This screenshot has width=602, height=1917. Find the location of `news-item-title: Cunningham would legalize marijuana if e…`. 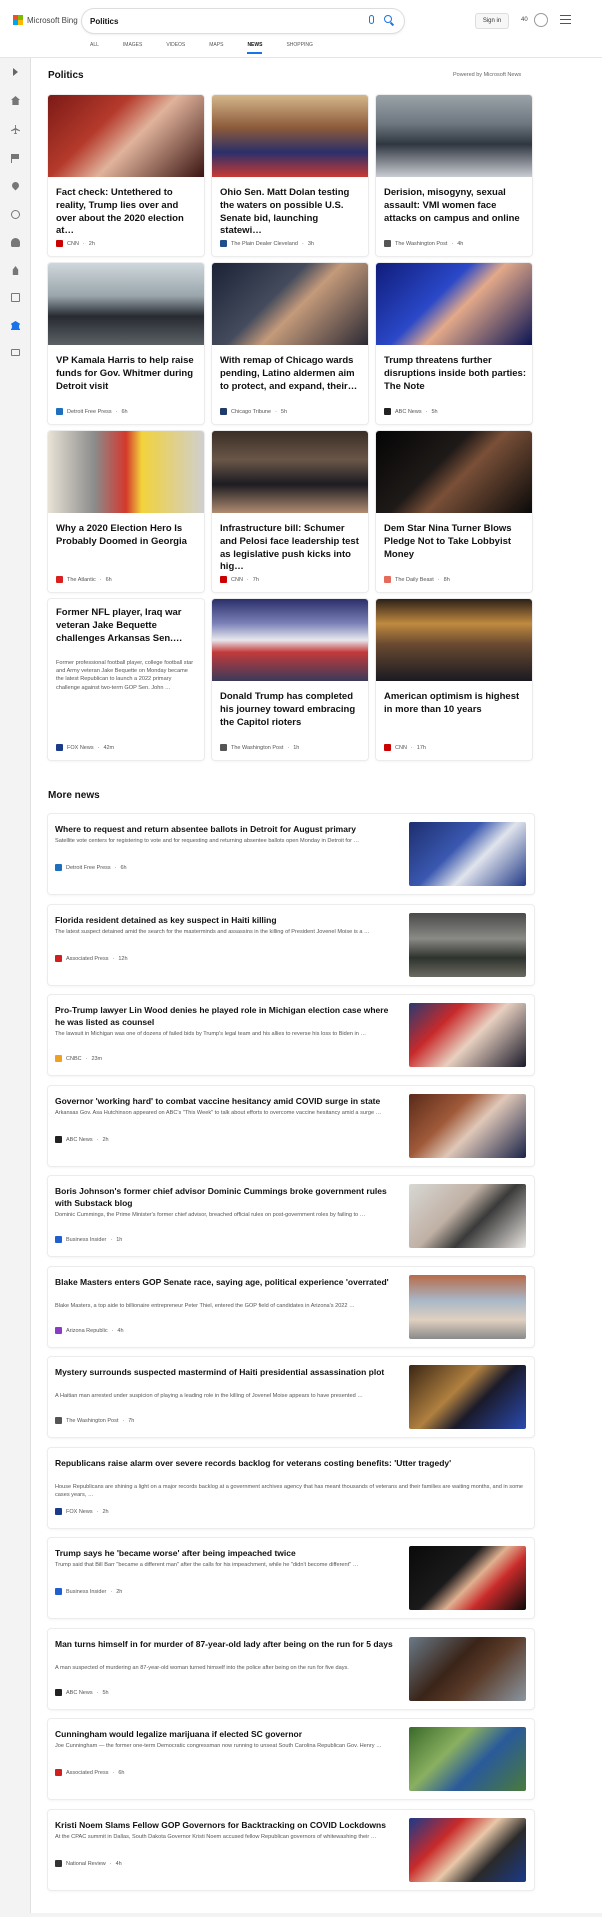

news-item-title: Cunningham would legalize marijuana if e… is located at coordinates (227, 1735).